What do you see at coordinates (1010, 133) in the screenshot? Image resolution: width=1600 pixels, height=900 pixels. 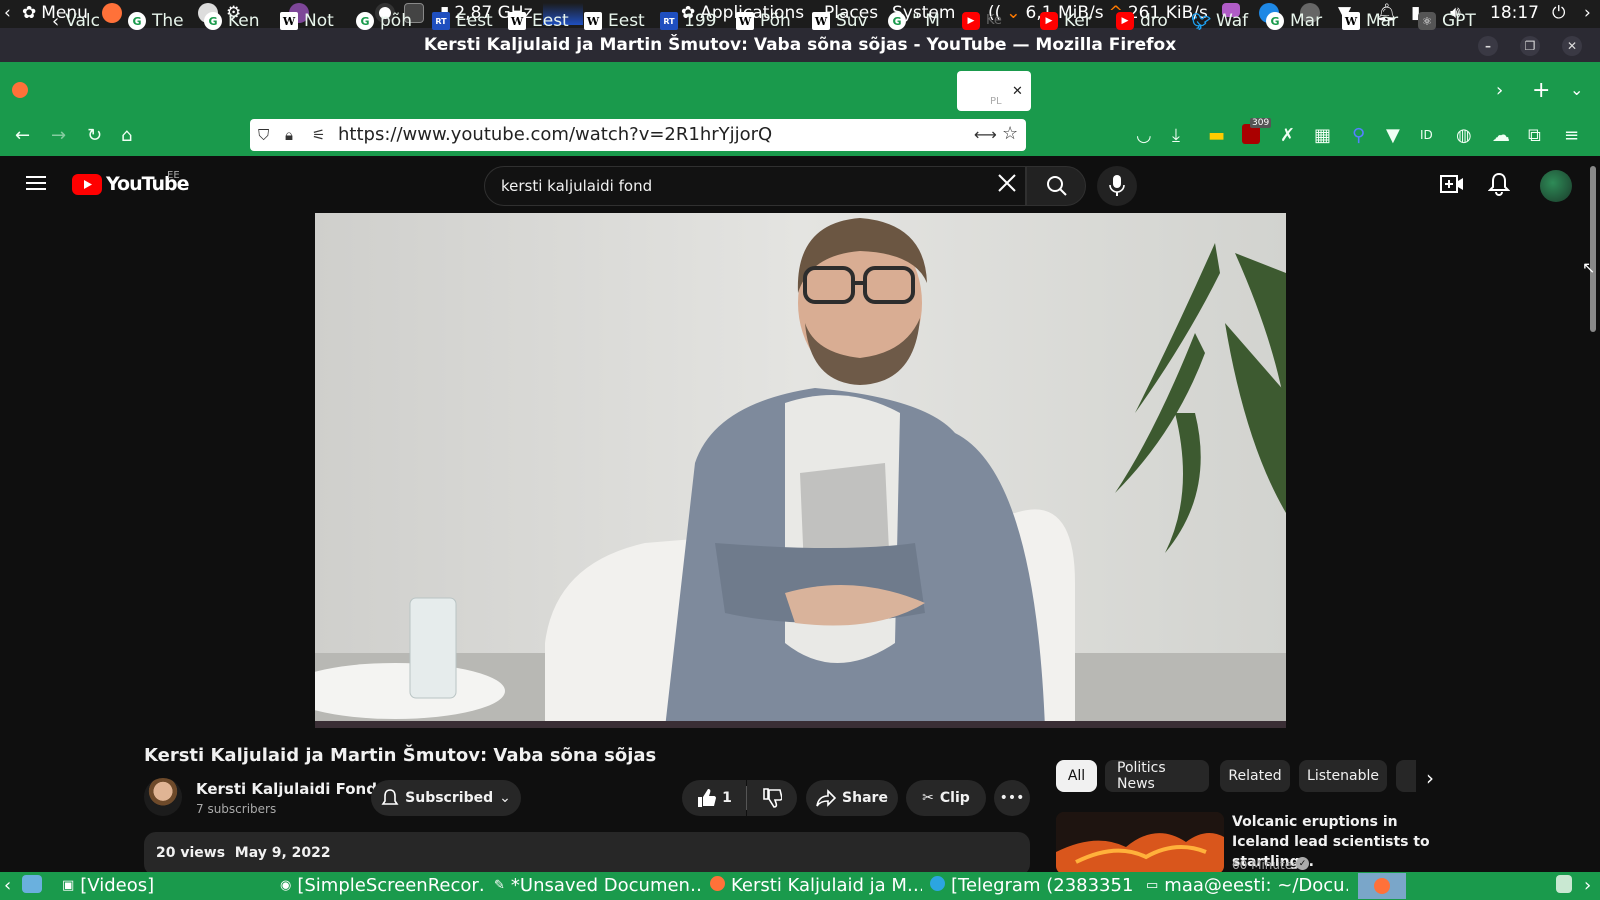 I see `bookmark-star-icon: ☆` at bounding box center [1010, 133].